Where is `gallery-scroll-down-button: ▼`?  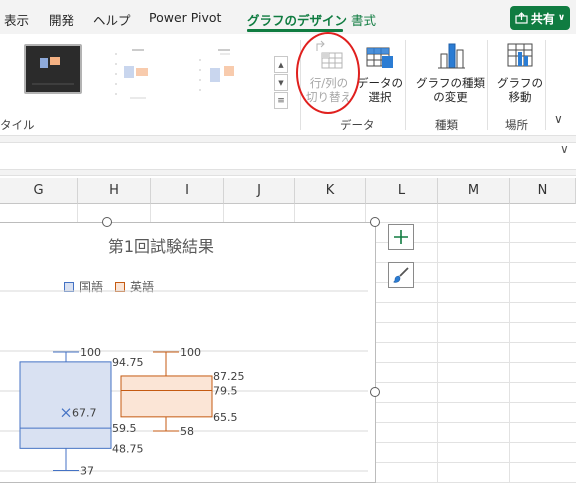 gallery-scroll-down-button: ▼ is located at coordinates (281, 82).